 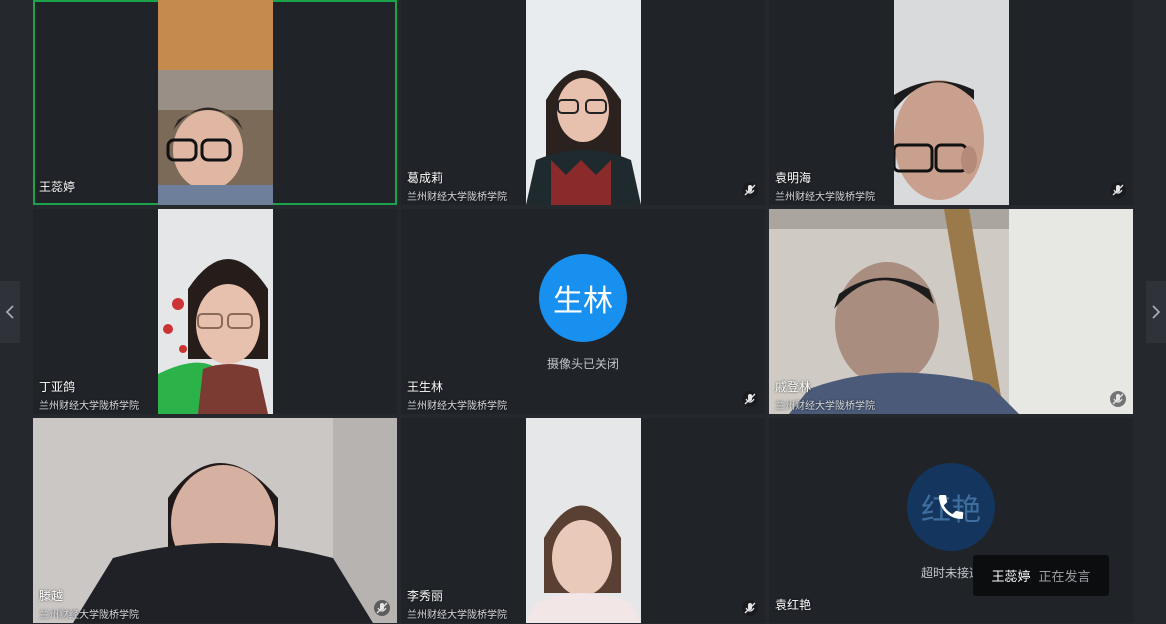 I want to click on participant-name: 袁红艳, so click(x=793, y=605).